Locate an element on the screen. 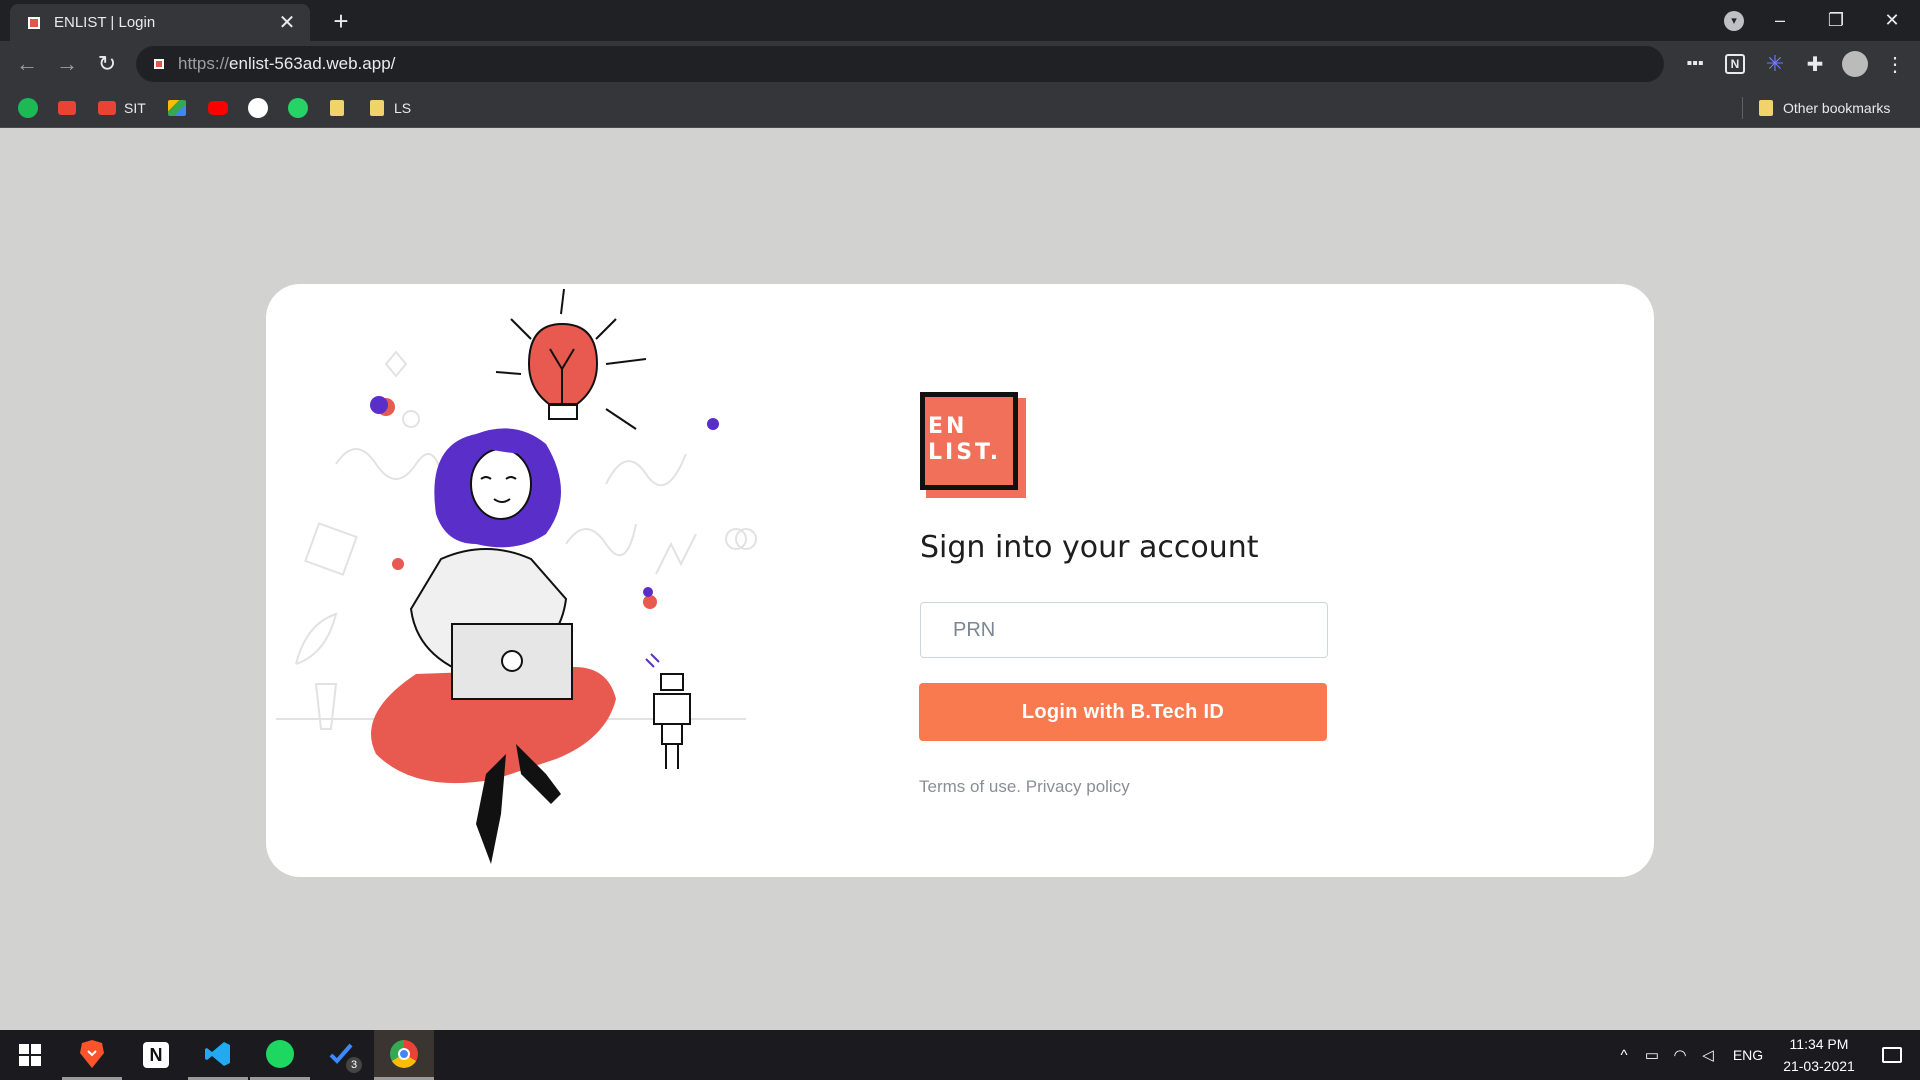 Image resolution: width=1920 pixels, height=1080 pixels. vscode-icon is located at coordinates (217, 1053).